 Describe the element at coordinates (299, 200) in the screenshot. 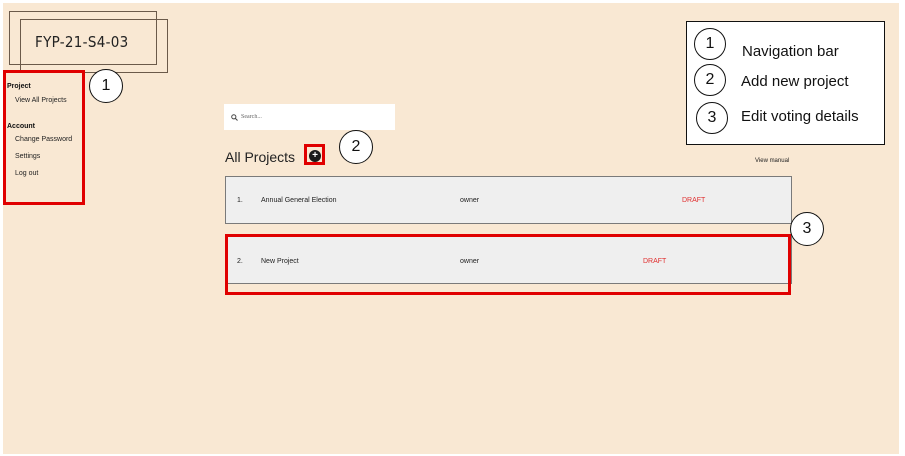

I see `project-name: Annual General Election` at that location.